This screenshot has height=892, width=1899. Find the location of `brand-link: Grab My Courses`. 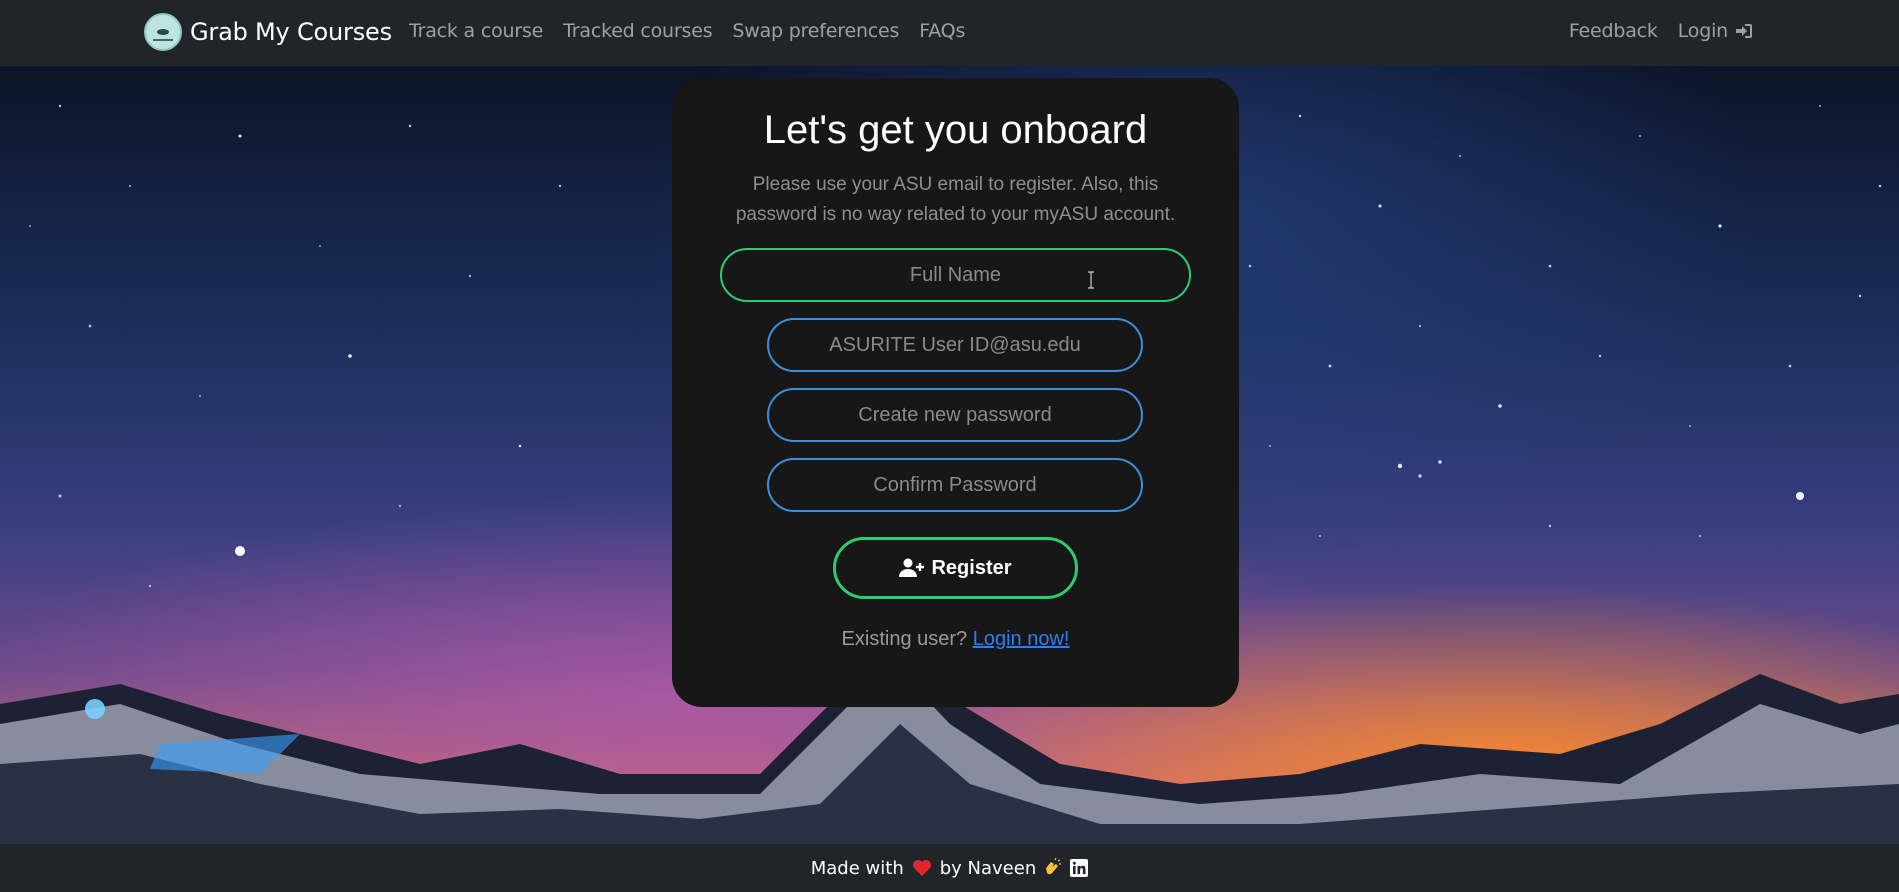

brand-link: Grab My Courses is located at coordinates (268, 32).